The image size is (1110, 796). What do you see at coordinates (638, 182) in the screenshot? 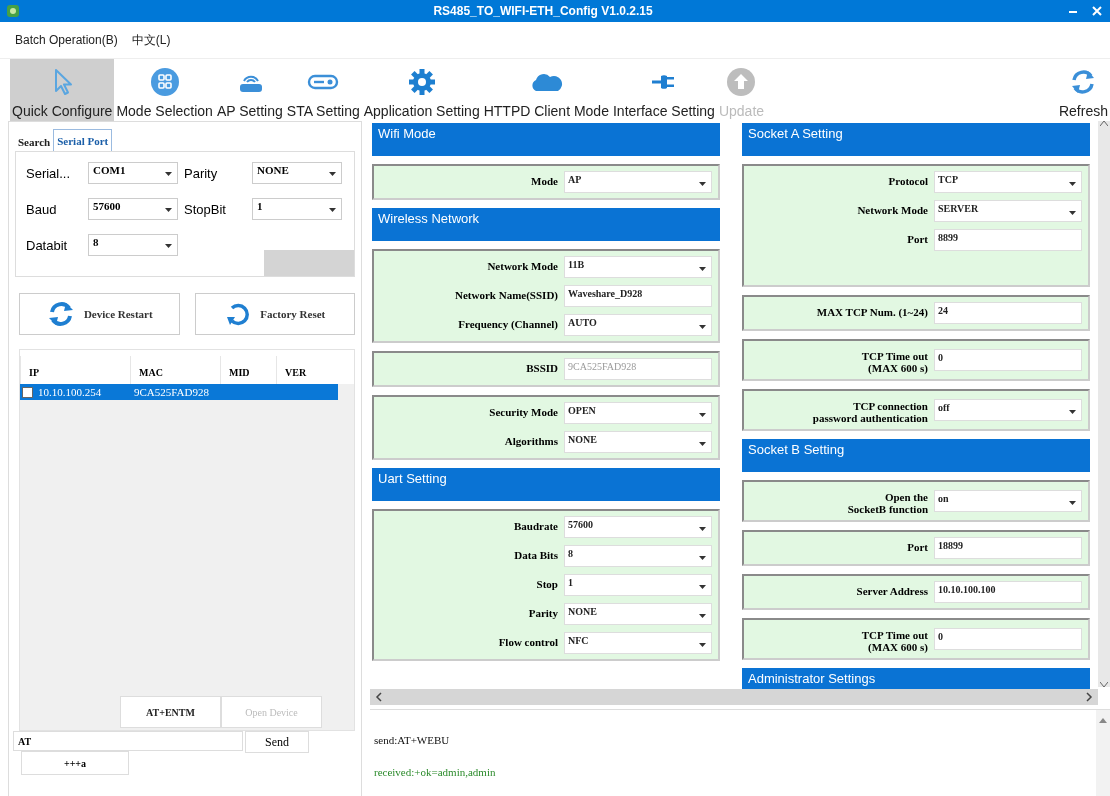
I see `dropdown: AP` at bounding box center [638, 182].